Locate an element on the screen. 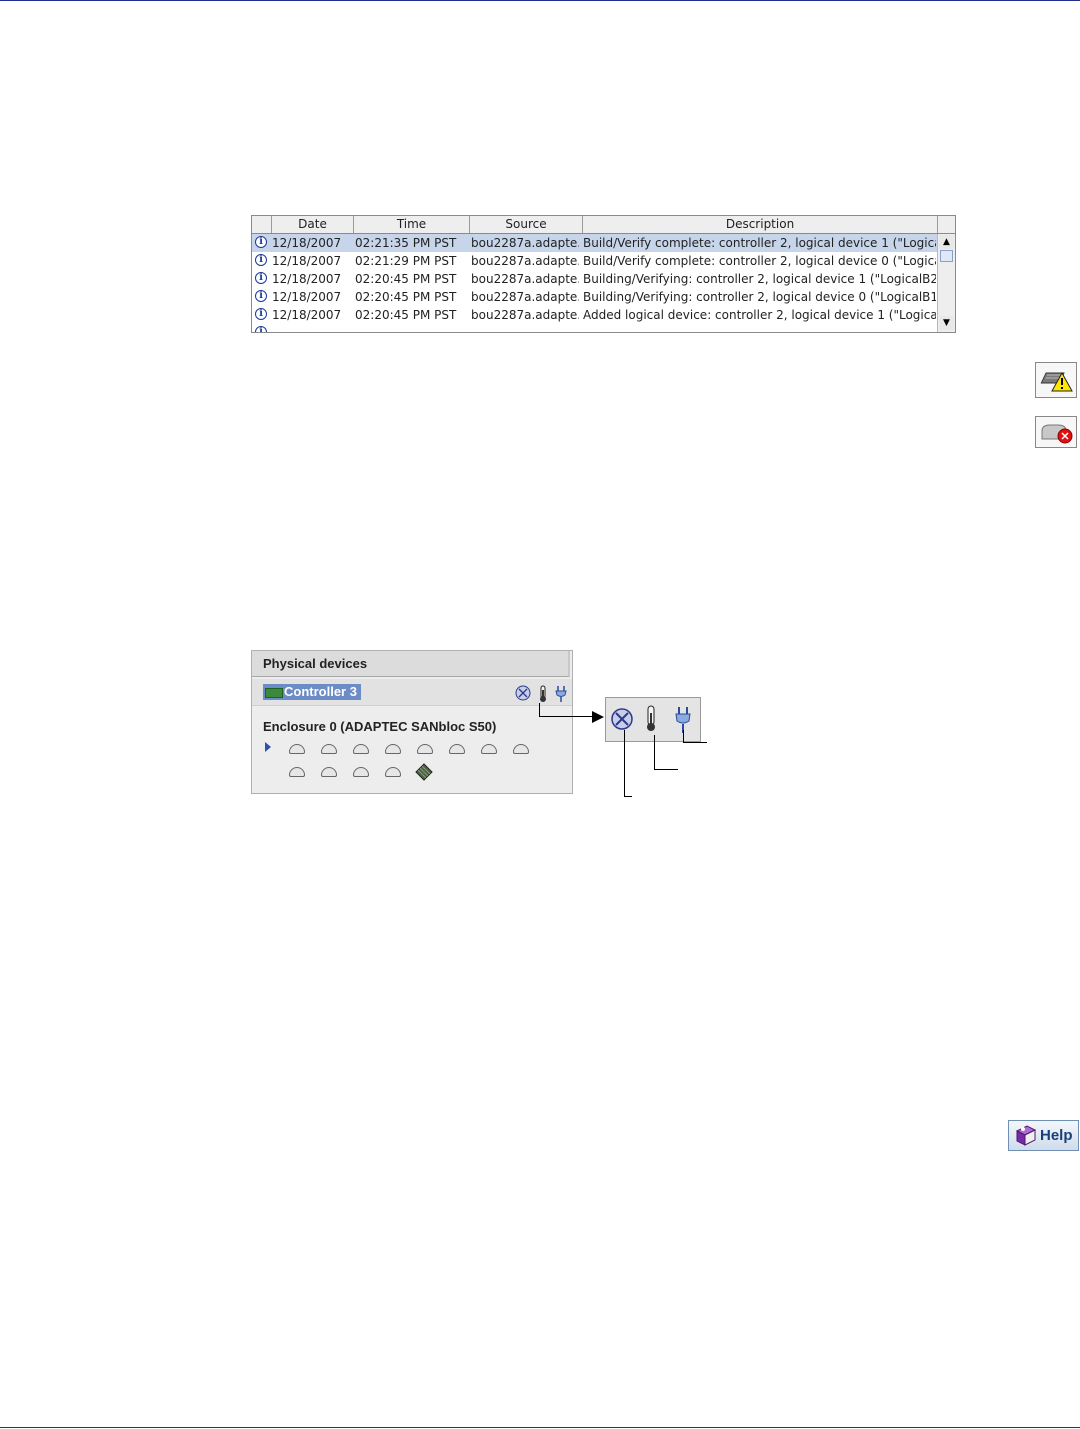 This screenshot has width=1080, height=1429. controller-row: Controller 3 is located at coordinates (412, 692).